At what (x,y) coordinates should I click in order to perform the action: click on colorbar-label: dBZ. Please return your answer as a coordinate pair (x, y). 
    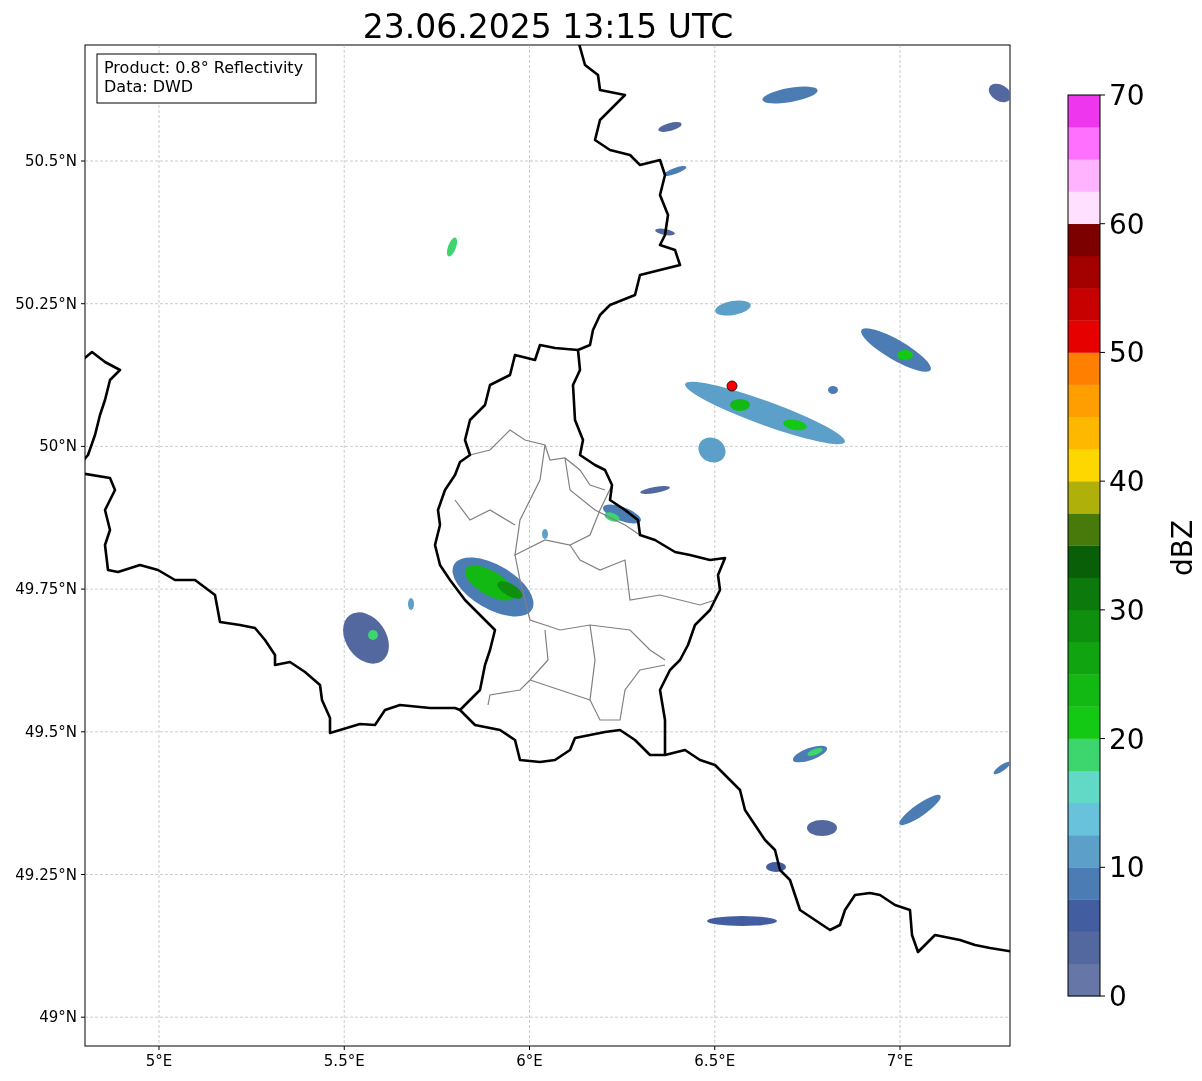
    Looking at the image, I should click on (1182, 548).